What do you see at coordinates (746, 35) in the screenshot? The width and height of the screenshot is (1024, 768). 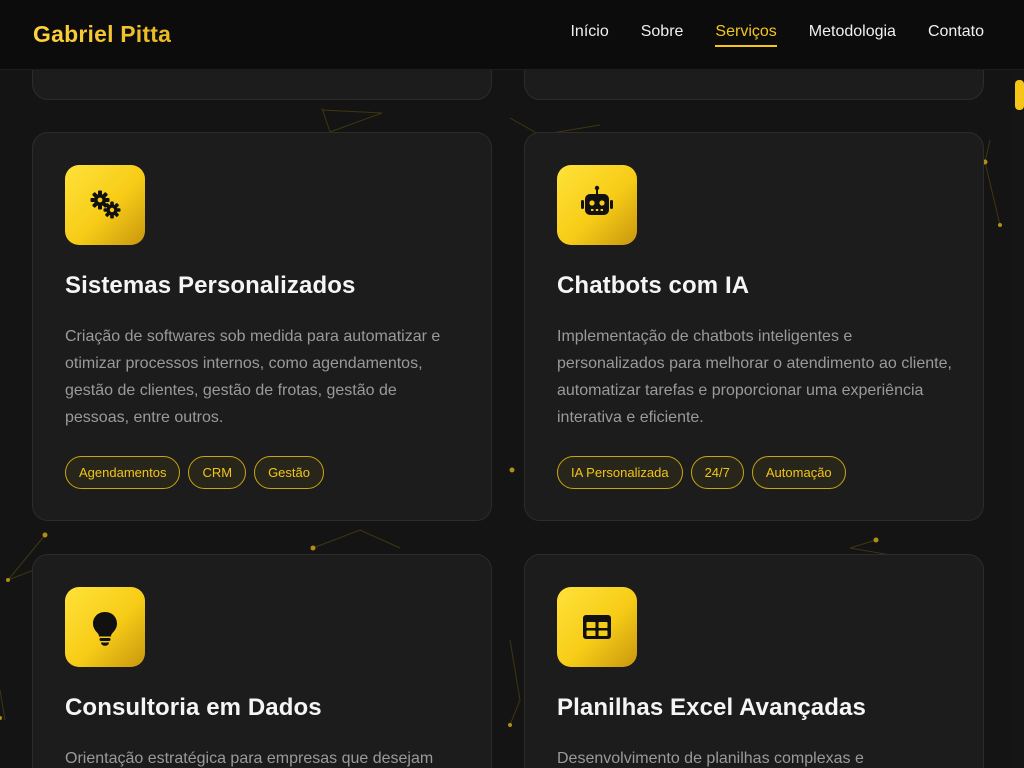 I see `nav-servicos: Serviços` at bounding box center [746, 35].